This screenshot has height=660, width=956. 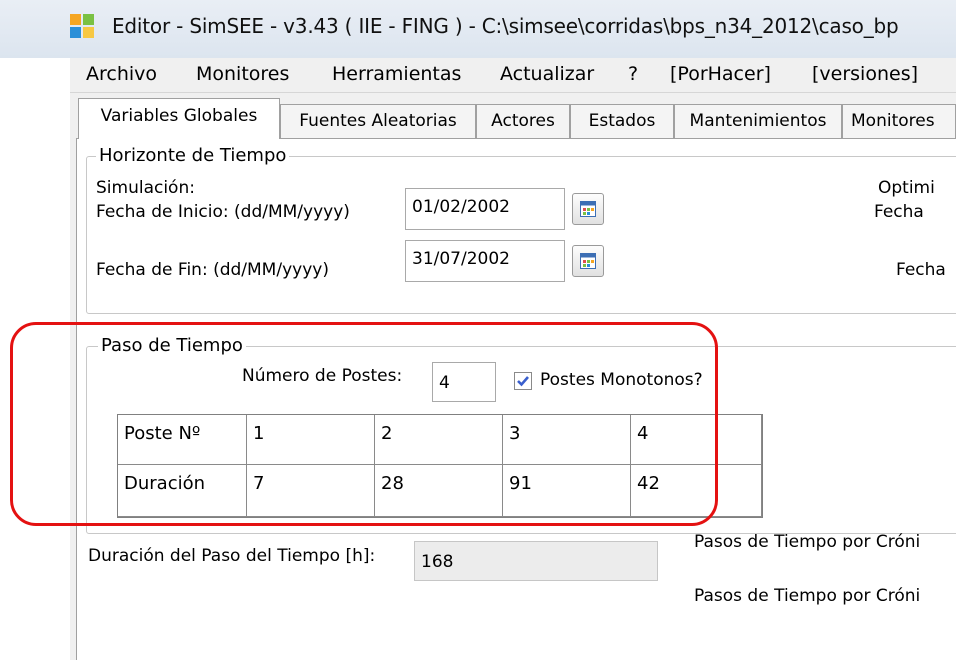 What do you see at coordinates (311, 491) in the screenshot?
I see `grid-cell: 7` at bounding box center [311, 491].